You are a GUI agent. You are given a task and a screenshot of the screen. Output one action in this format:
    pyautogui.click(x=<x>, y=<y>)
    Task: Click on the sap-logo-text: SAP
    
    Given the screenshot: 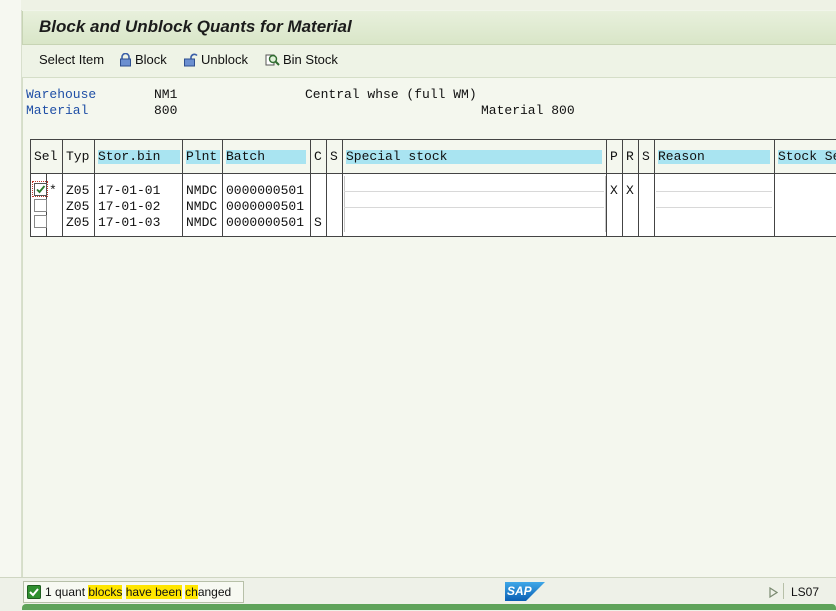 What is the action you would take?
    pyautogui.click(x=519, y=591)
    